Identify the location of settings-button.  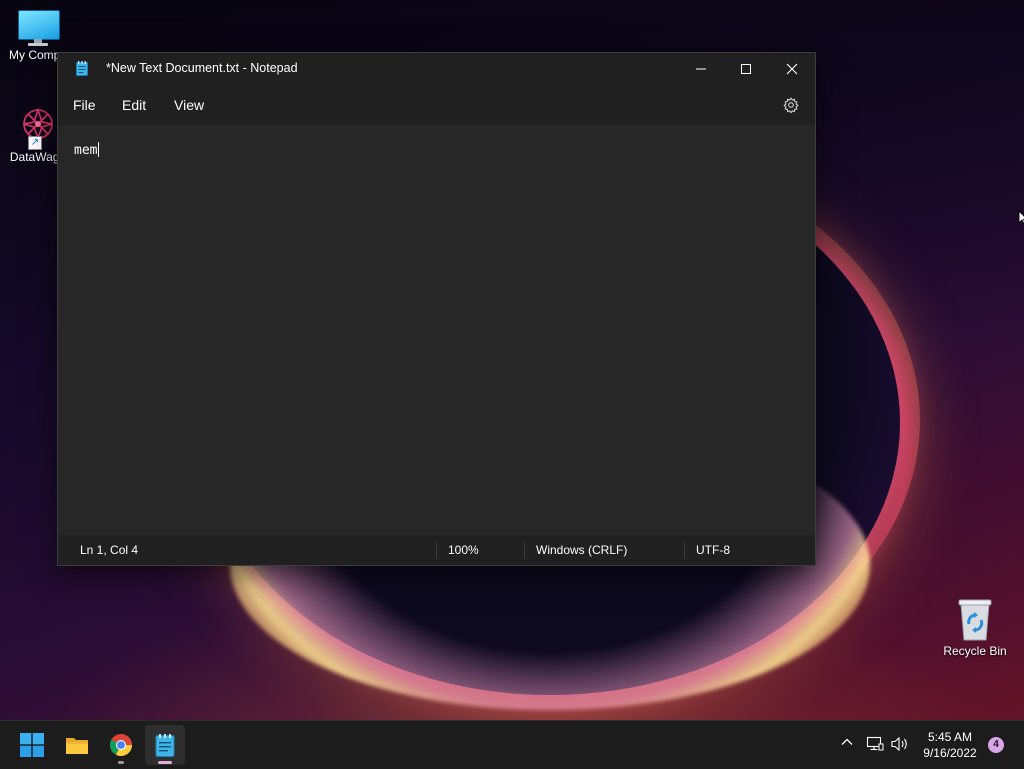
(791, 105).